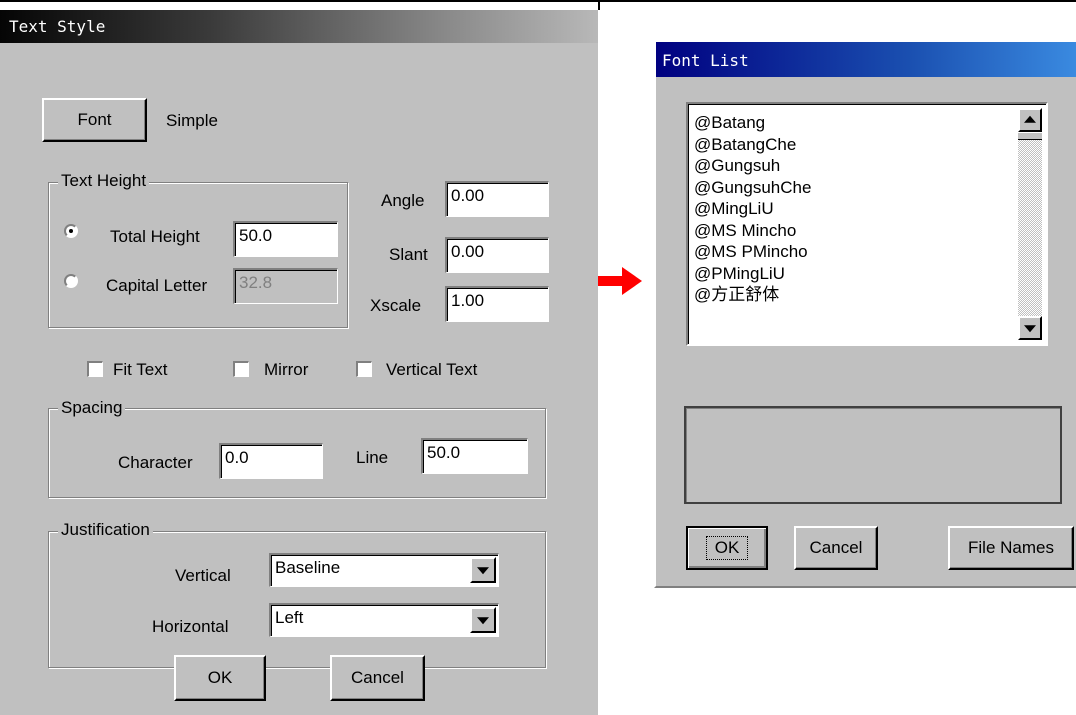 Image resolution: width=1076 pixels, height=715 pixels. I want to click on capital-letter-radio, so click(71, 281).